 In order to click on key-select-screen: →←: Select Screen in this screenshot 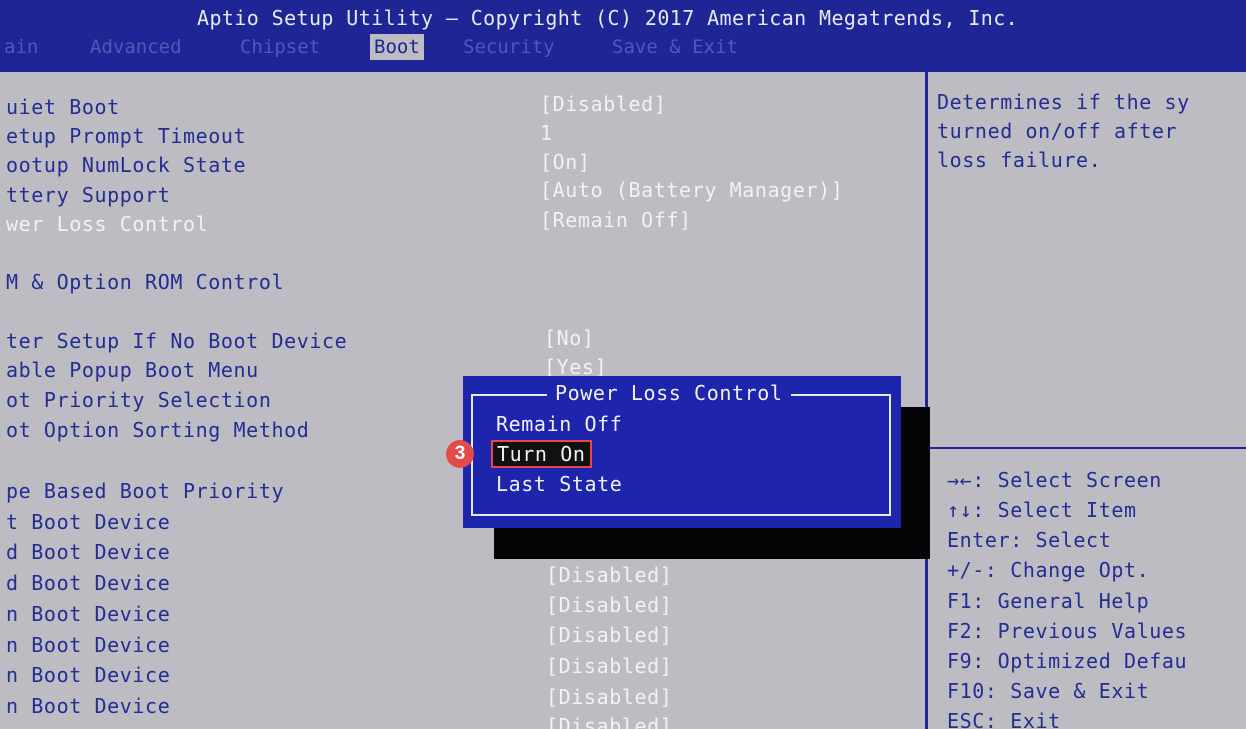, I will do `click(1054, 480)`.